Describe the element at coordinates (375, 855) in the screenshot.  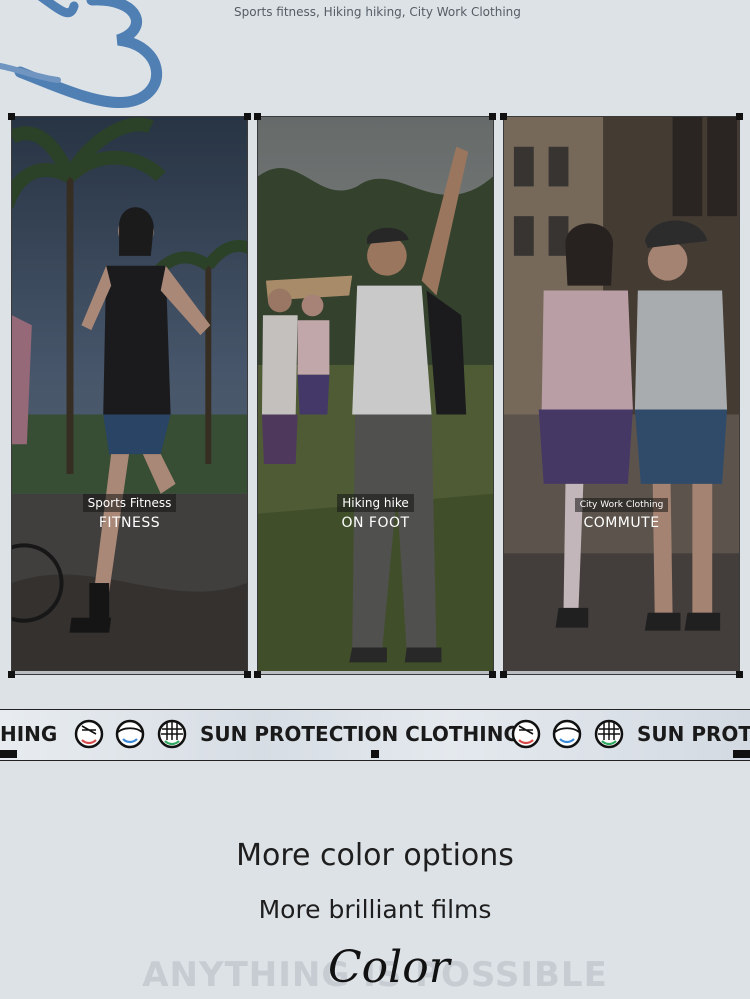
I see `section-title: More color options` at that location.